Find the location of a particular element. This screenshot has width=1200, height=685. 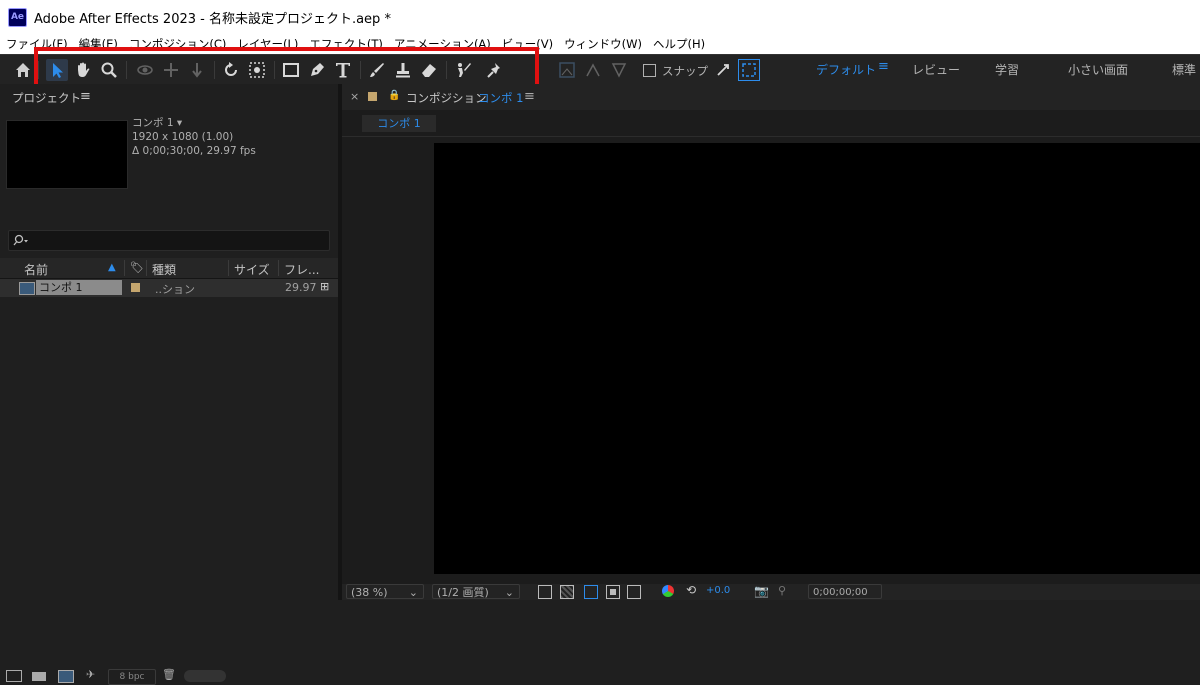

comp-info-name: コンポ 1 ▾ is located at coordinates (194, 123).